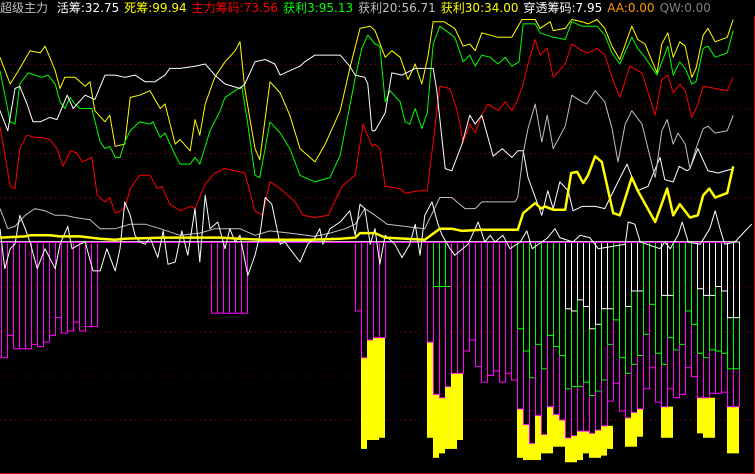  Describe the element at coordinates (235, 8) in the screenshot. I see `legend-item: 主力筹码:73.56` at that location.